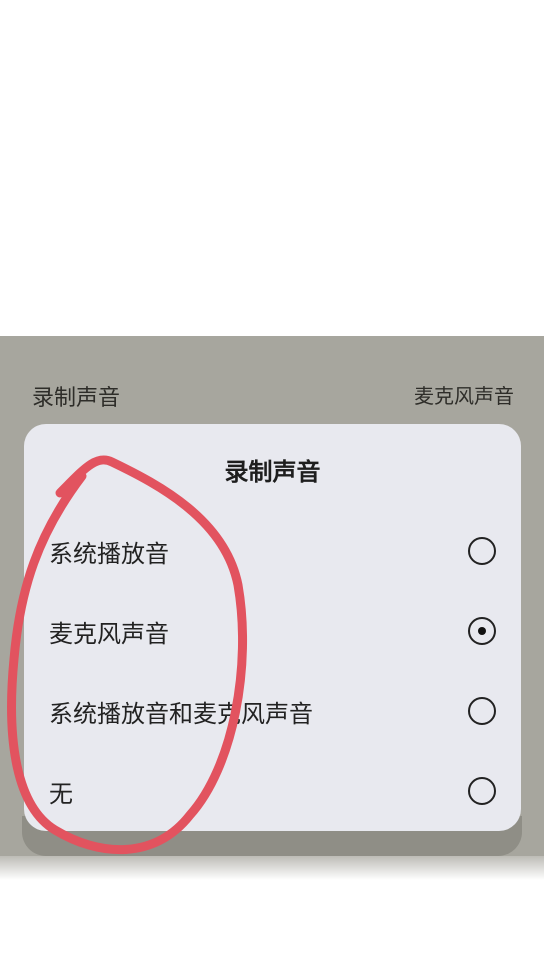  Describe the element at coordinates (76, 398) in the screenshot. I see `record-sound-label: 录制声音` at that location.